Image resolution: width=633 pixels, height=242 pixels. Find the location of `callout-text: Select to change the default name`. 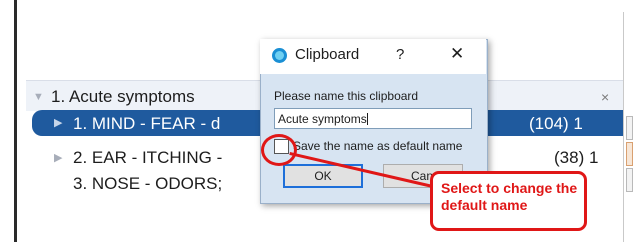

callout-text: Select to change the default name is located at coordinates (509, 196).